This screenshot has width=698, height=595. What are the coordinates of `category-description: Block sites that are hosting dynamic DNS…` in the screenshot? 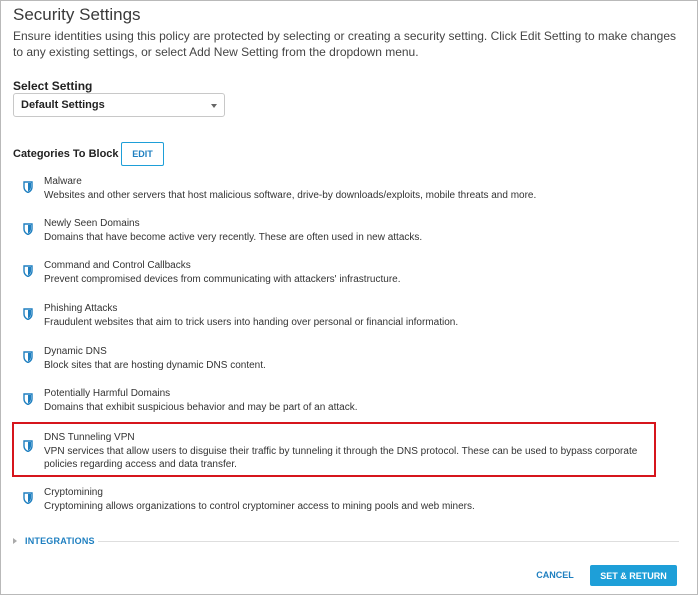 It's located at (155, 365).